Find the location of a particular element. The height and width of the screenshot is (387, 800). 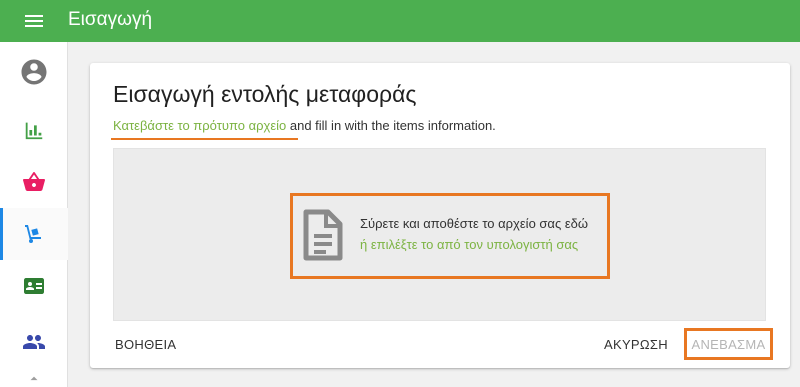

sidebar-item-contacts is located at coordinates (34, 286).